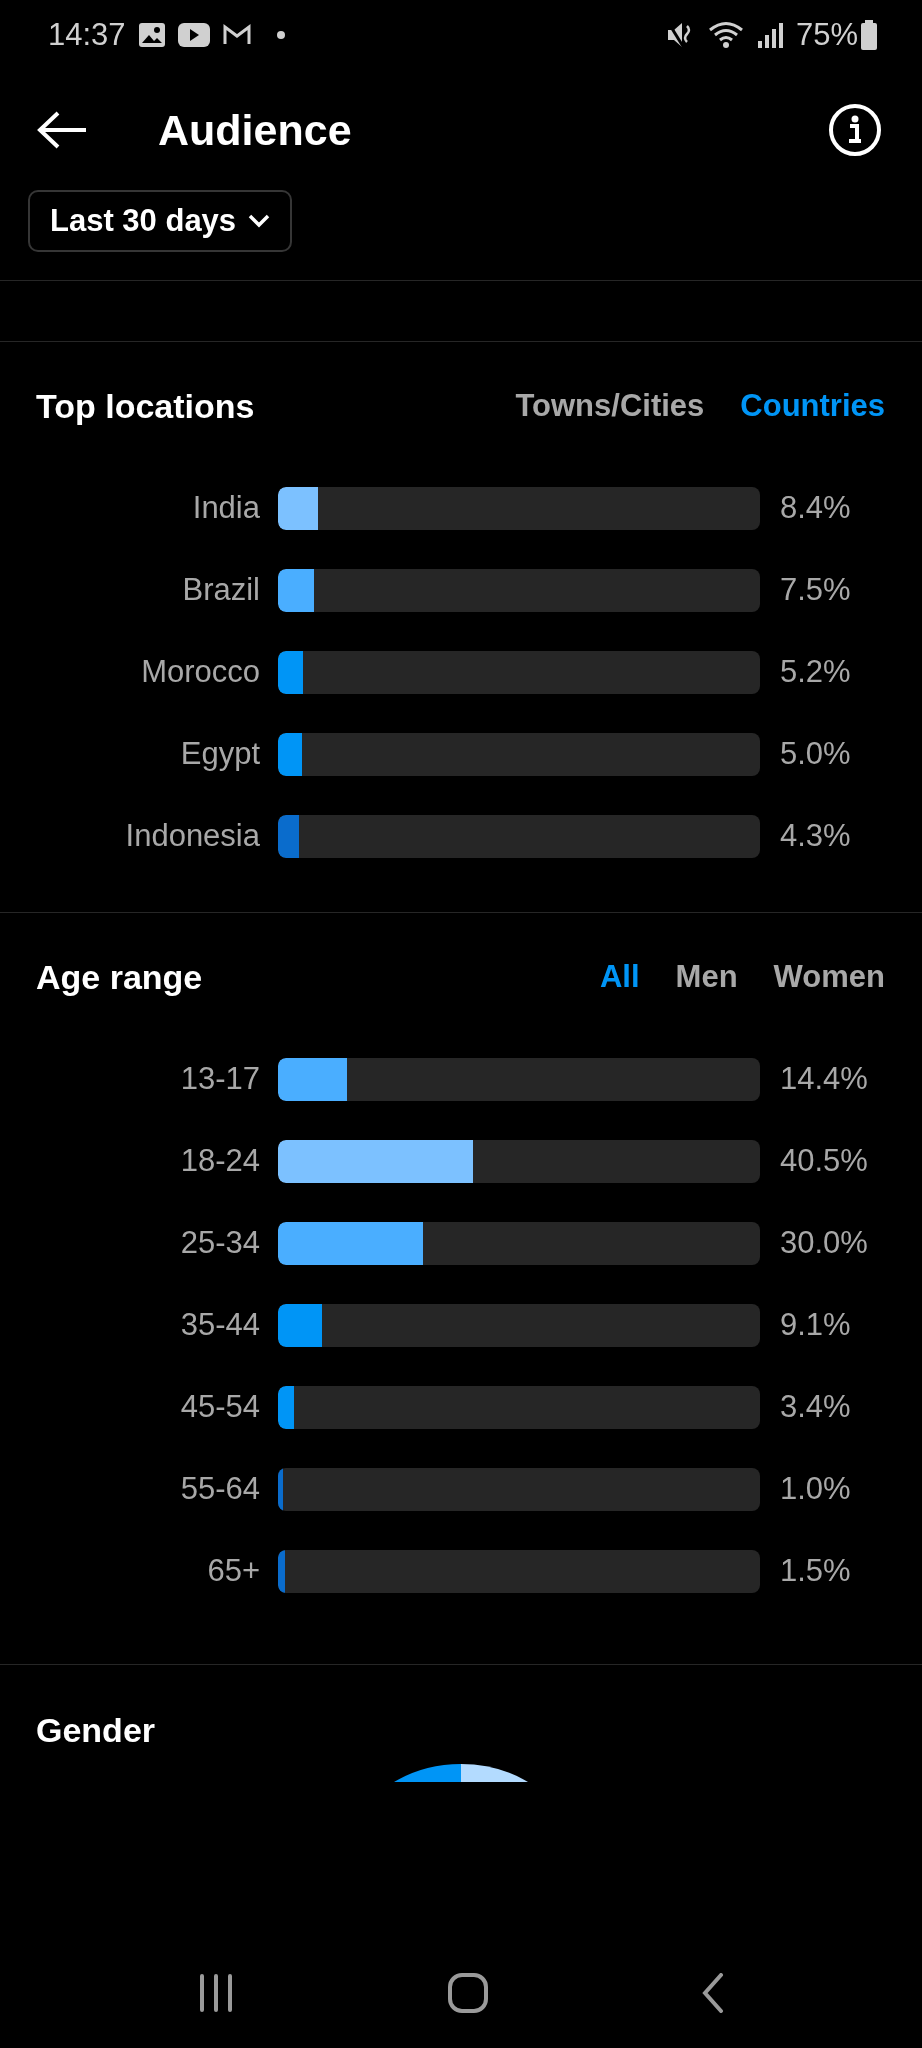  Describe the element at coordinates (219, 1161) in the screenshot. I see `row-label: 18-24` at that location.